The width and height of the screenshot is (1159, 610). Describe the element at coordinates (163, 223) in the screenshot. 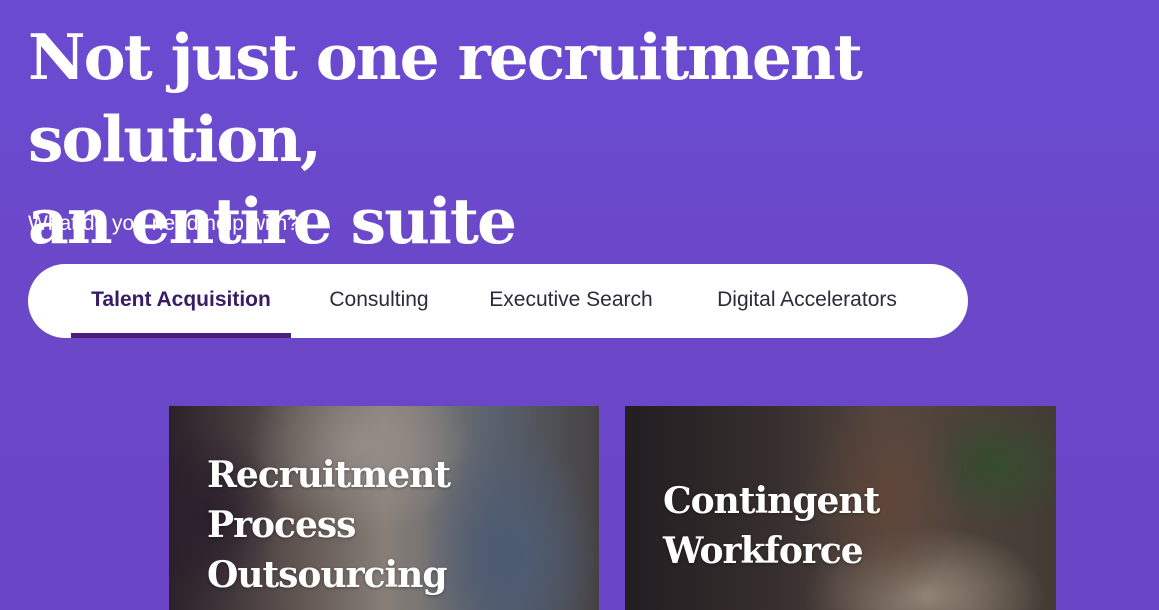

I see `help-prompt: What do you need help with?` at that location.